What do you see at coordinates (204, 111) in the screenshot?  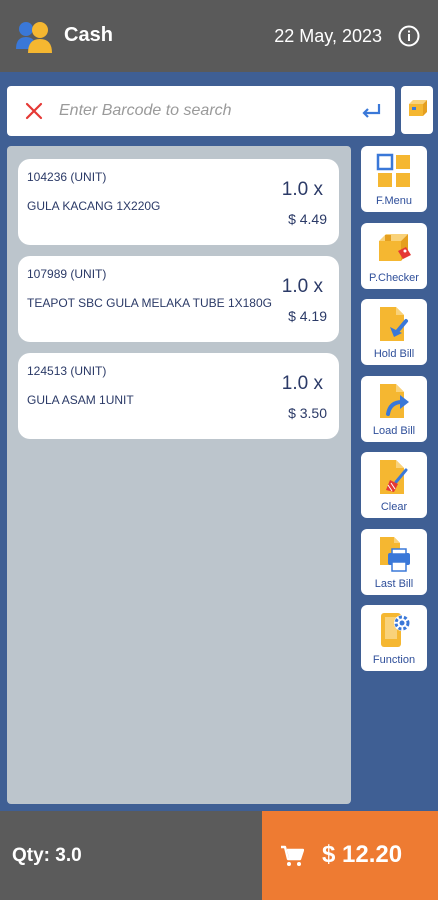 I see `barcode-search-input` at bounding box center [204, 111].